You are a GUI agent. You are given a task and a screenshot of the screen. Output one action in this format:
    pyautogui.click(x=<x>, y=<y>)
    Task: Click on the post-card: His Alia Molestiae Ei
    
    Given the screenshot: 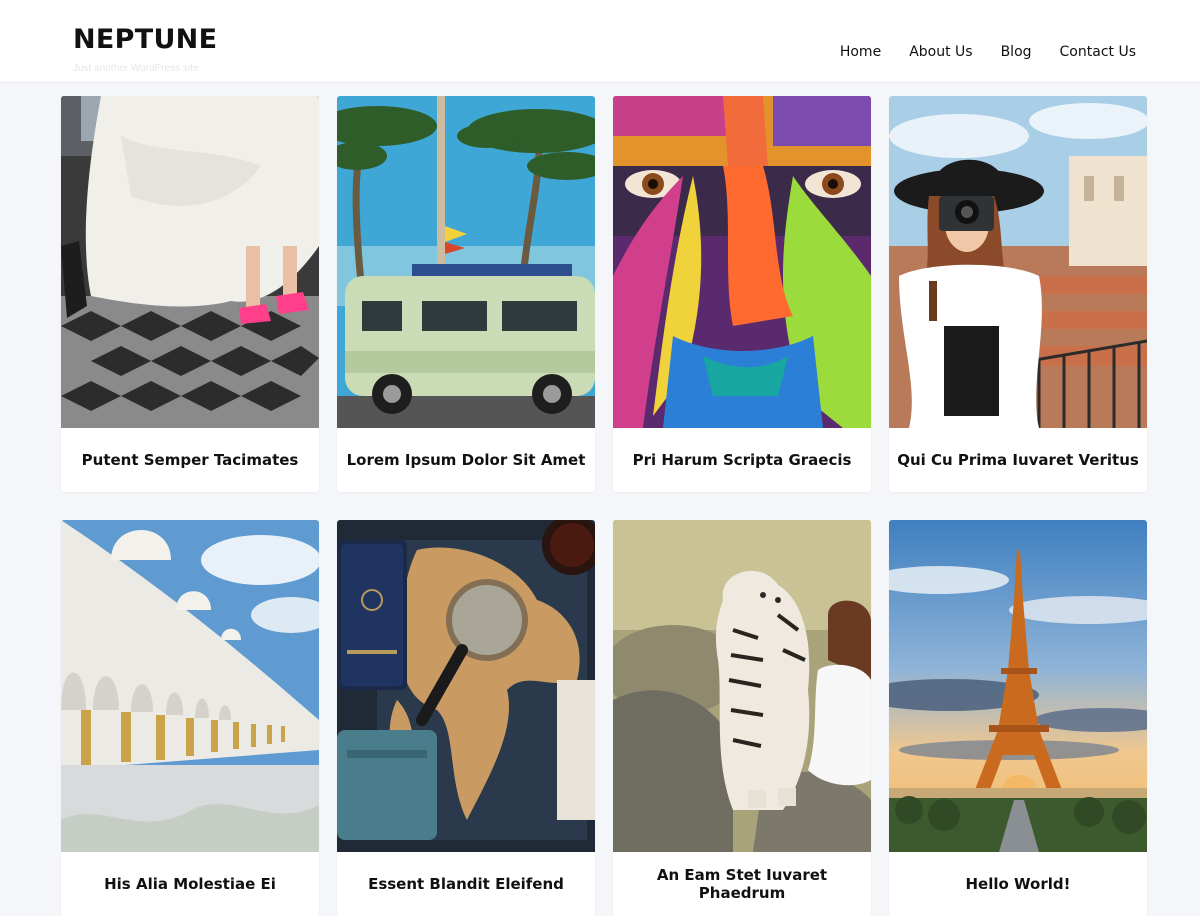 What is the action you would take?
    pyautogui.click(x=190, y=718)
    